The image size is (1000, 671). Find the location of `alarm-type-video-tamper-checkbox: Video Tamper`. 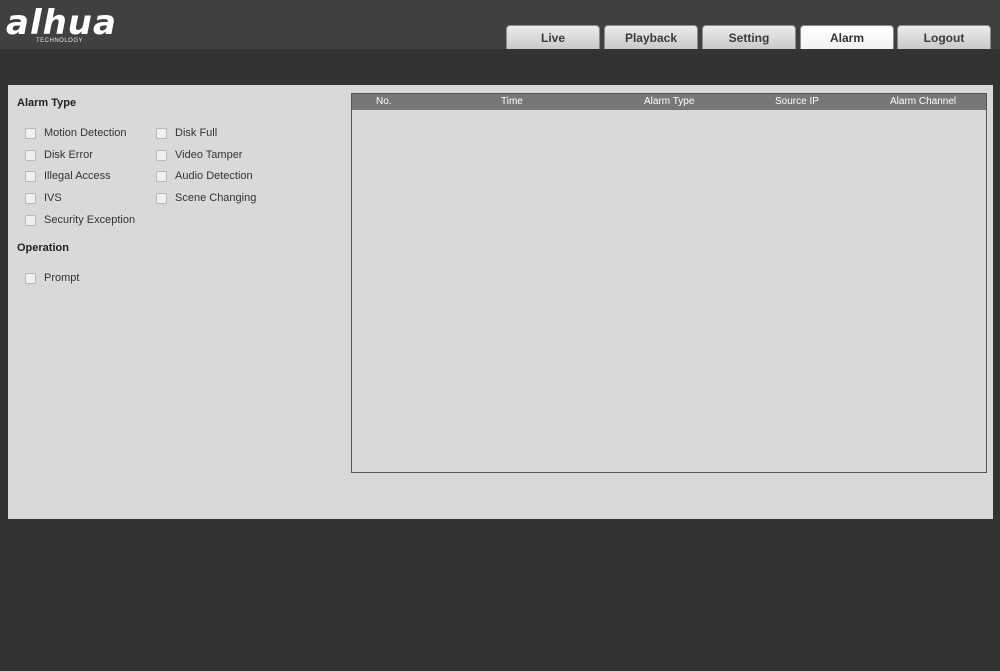

alarm-type-video-tamper-checkbox: Video Tamper is located at coordinates (199, 155).